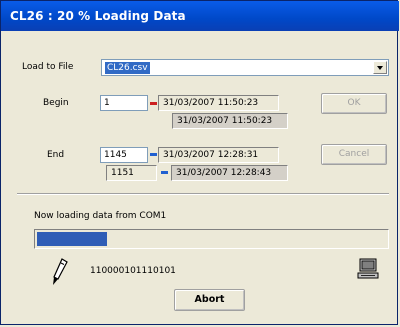  Describe the element at coordinates (229, 173) in the screenshot. I see `end-sub-time: 31/03/2007 12:28:43` at that location.